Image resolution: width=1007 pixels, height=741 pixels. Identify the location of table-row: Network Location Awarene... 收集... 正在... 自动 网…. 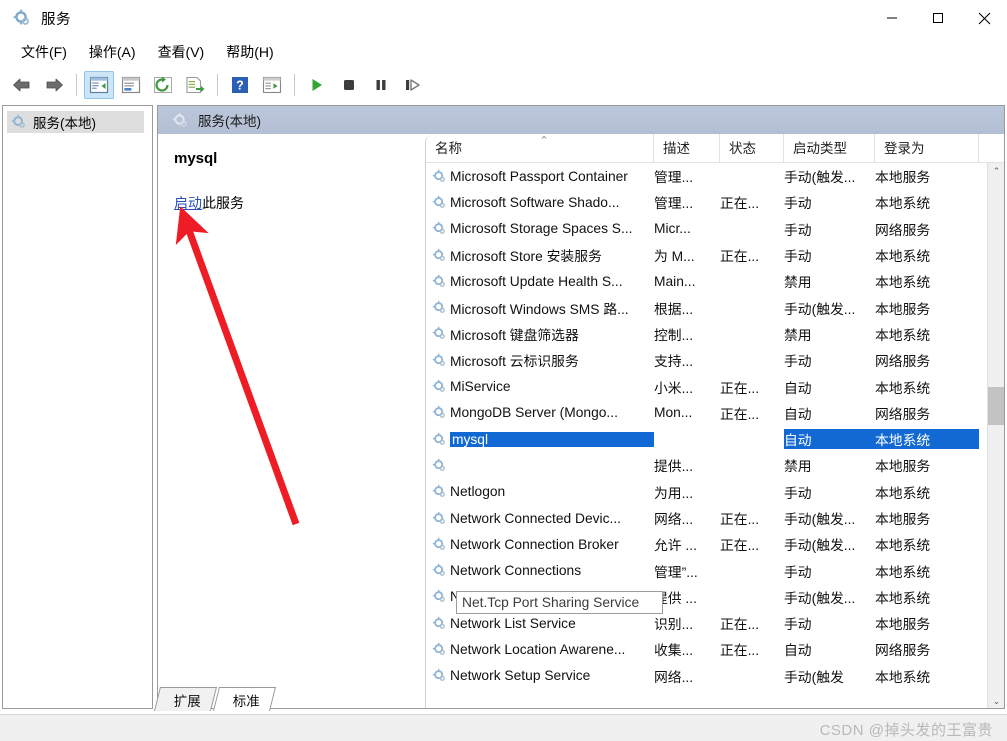
(715, 649).